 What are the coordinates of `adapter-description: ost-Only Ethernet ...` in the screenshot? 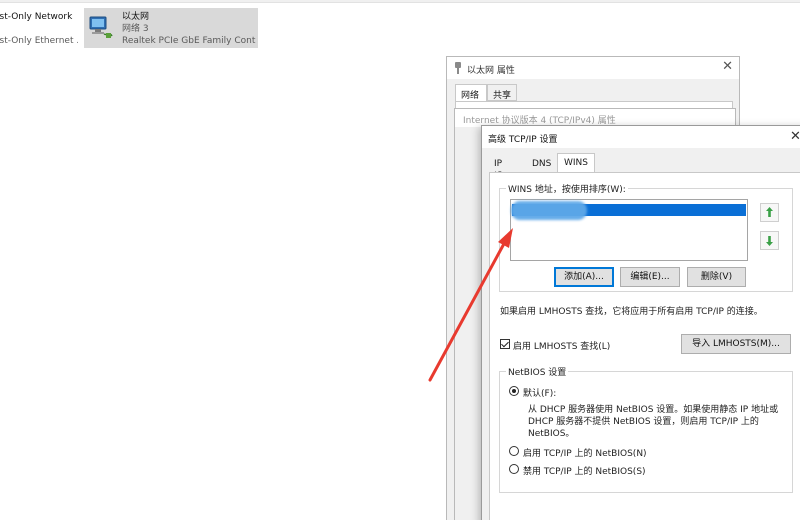 It's located at (39, 41).